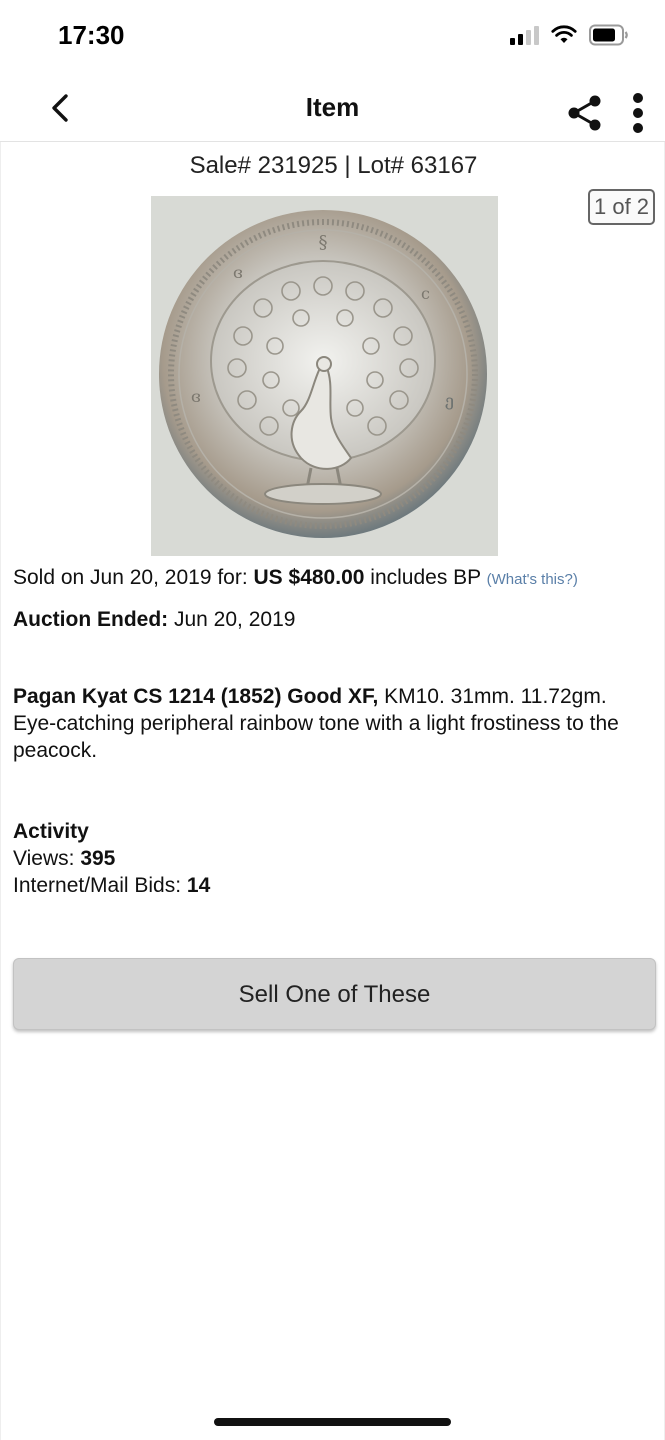  What do you see at coordinates (449, 400) in the screenshot?
I see `svg-text: ე` at bounding box center [449, 400].